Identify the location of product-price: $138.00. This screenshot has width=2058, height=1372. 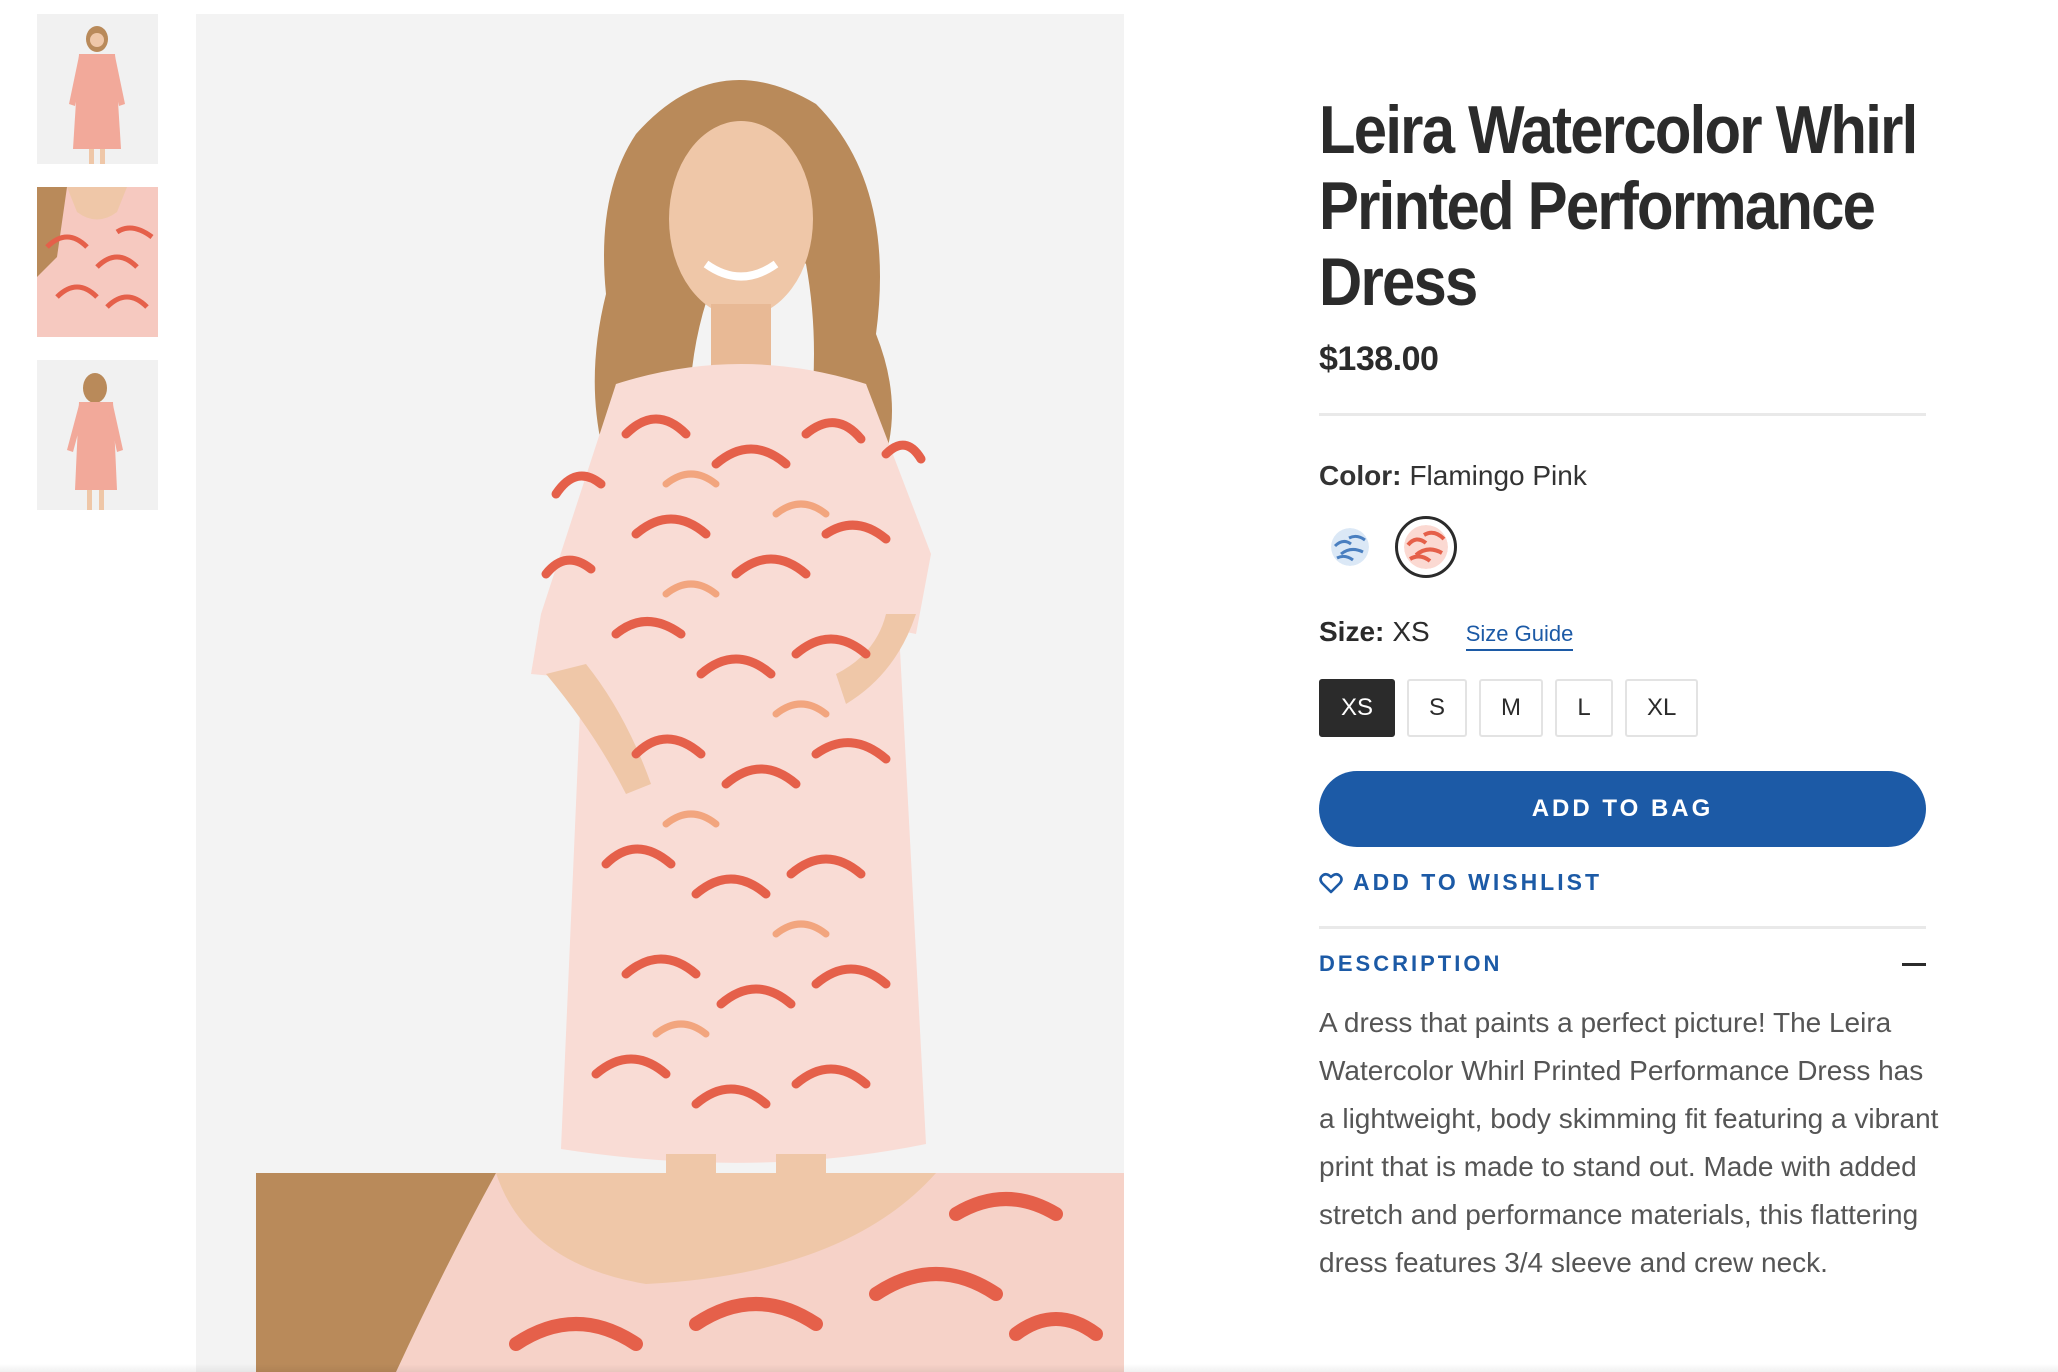
(1379, 359).